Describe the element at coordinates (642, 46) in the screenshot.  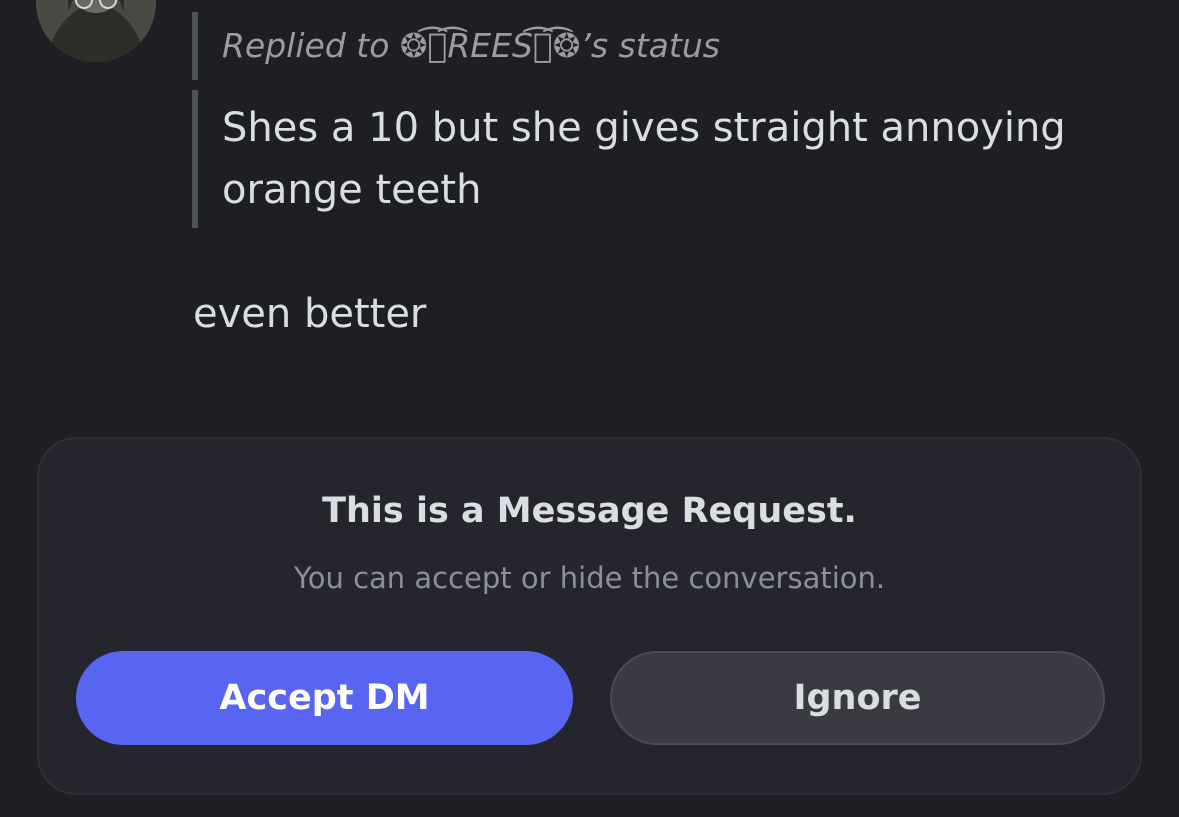
I see `reply-header: Replied to ❂͡👁͡REES͡👁͡❂’s status` at that location.